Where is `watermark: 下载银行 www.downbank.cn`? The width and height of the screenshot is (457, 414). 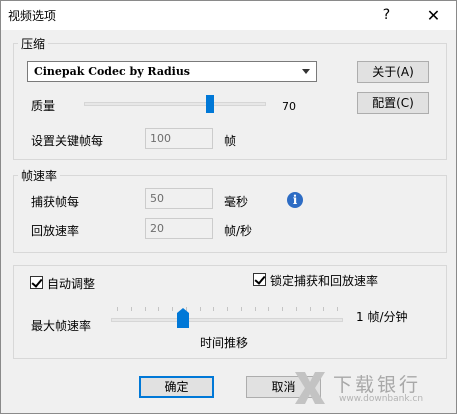 watermark: 下载银行 www.downbank.cn is located at coordinates (375, 389).